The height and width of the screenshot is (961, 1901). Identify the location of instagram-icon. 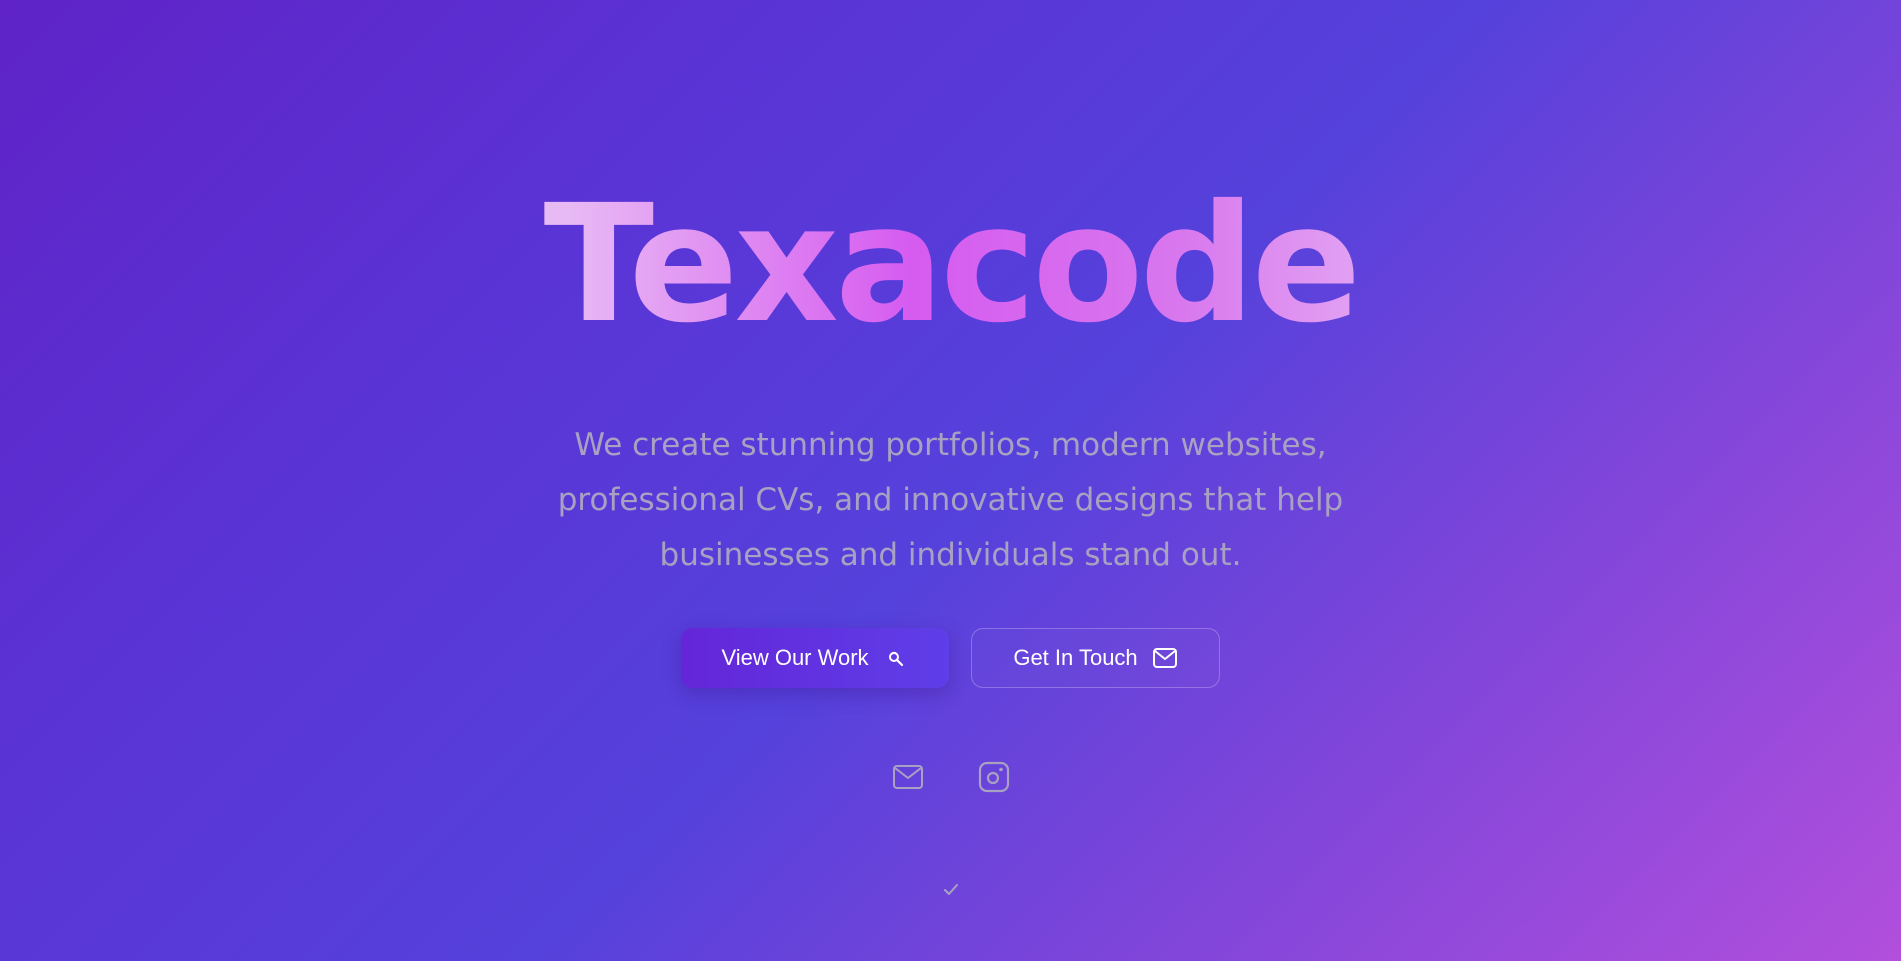
(994, 779).